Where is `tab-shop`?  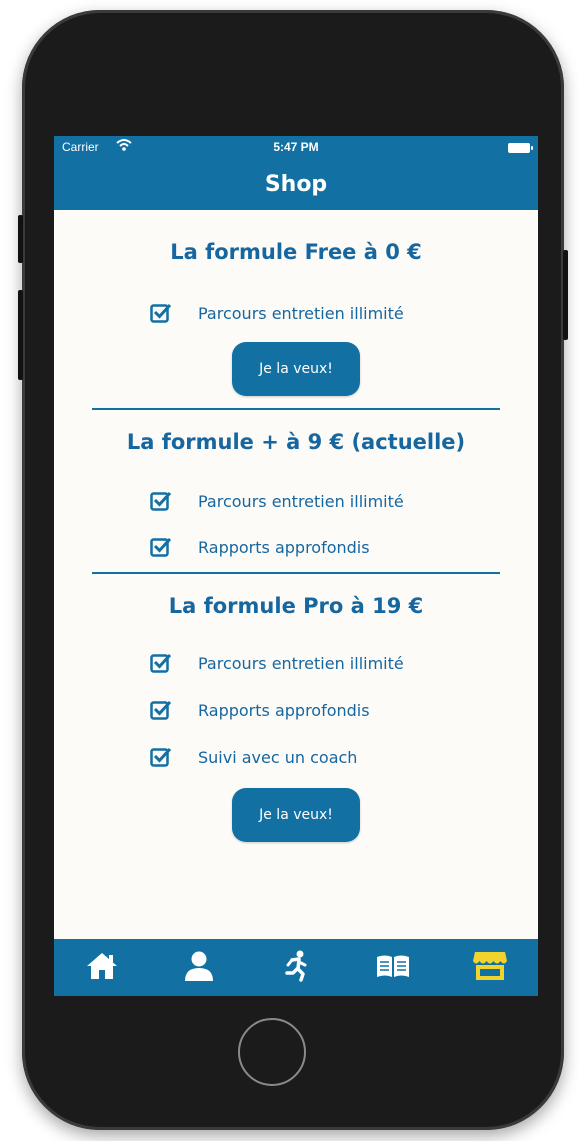 tab-shop is located at coordinates (490, 967).